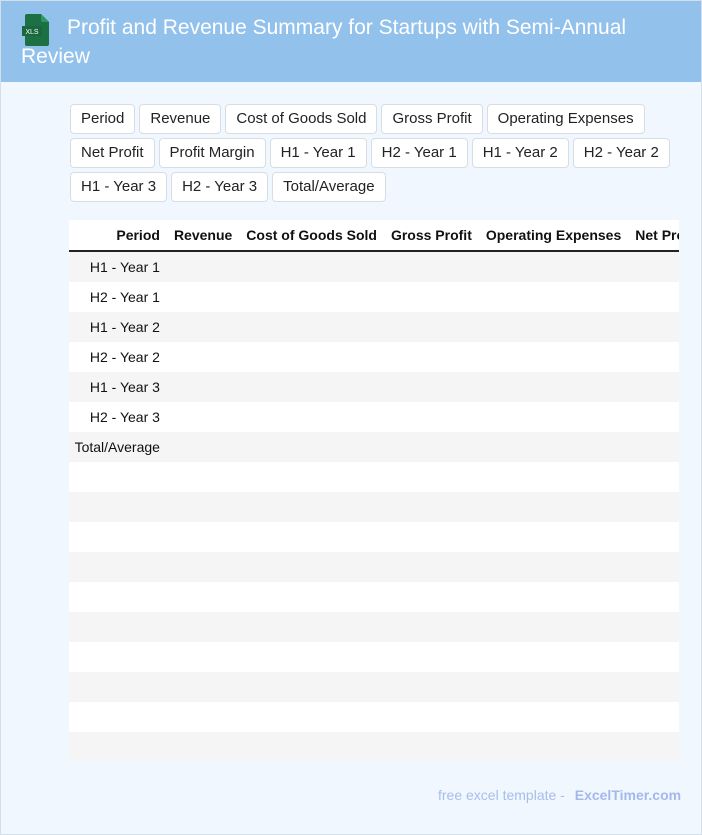 The width and height of the screenshot is (702, 835). Describe the element at coordinates (374, 447) in the screenshot. I see `table-row: 6Total/Average` at that location.